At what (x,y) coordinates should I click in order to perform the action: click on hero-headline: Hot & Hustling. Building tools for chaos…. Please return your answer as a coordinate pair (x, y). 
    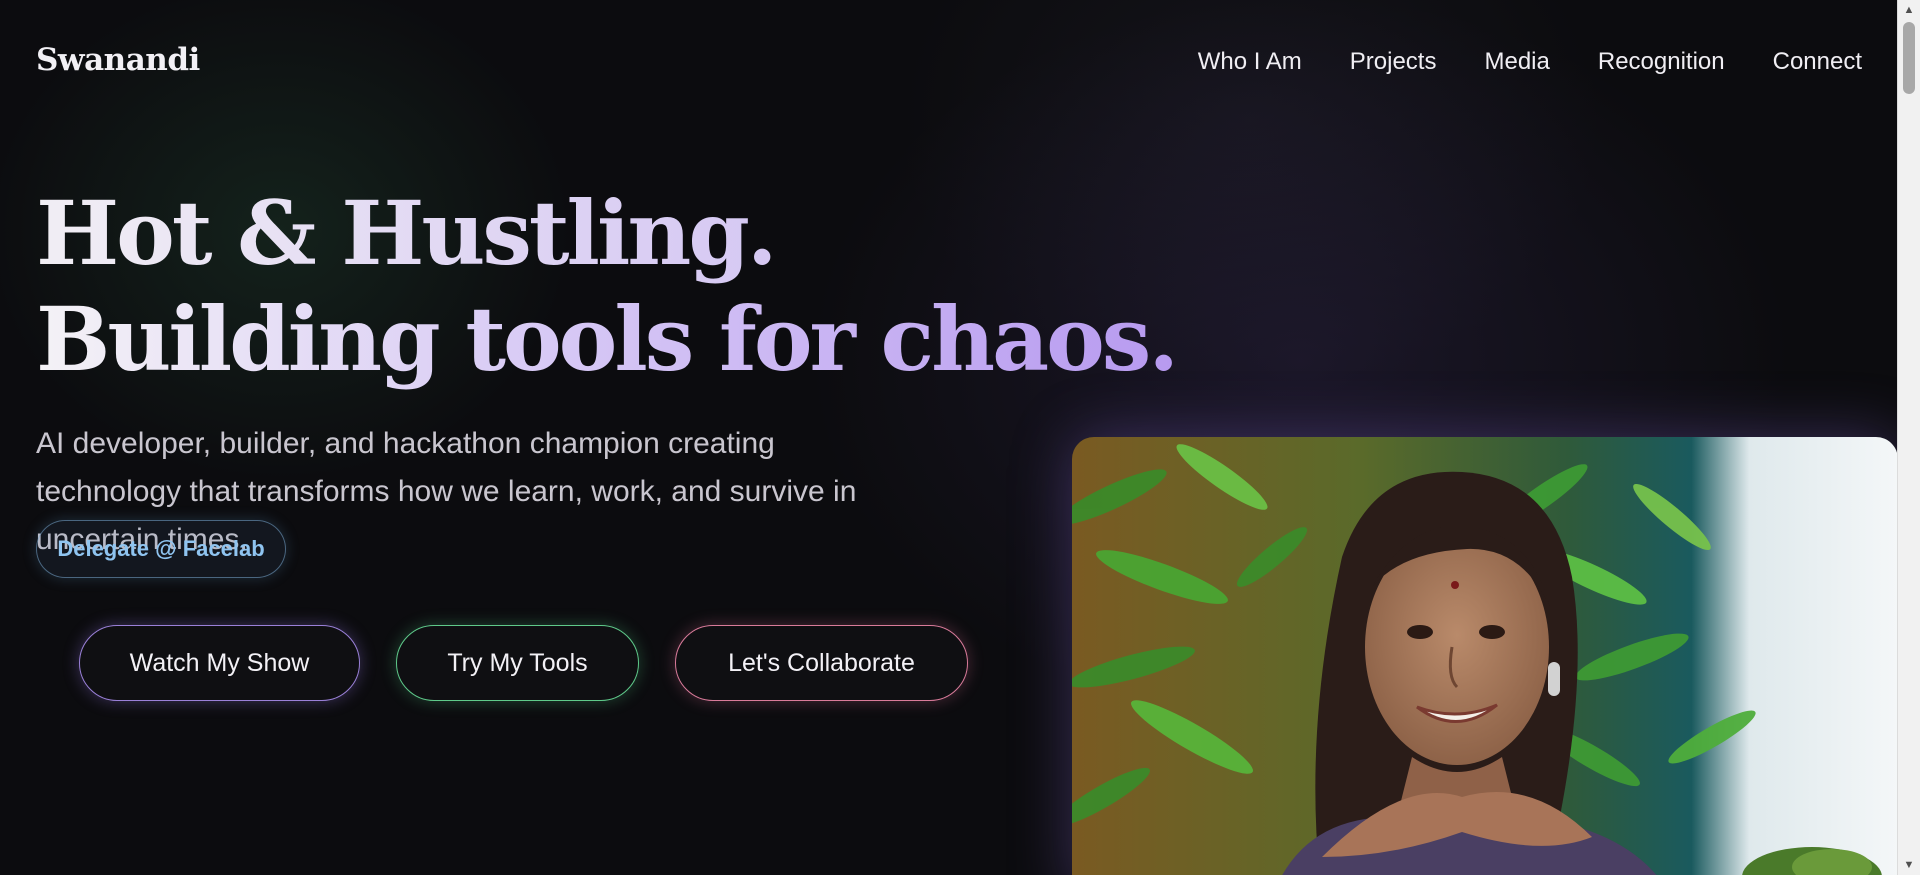
    Looking at the image, I should click on (607, 286).